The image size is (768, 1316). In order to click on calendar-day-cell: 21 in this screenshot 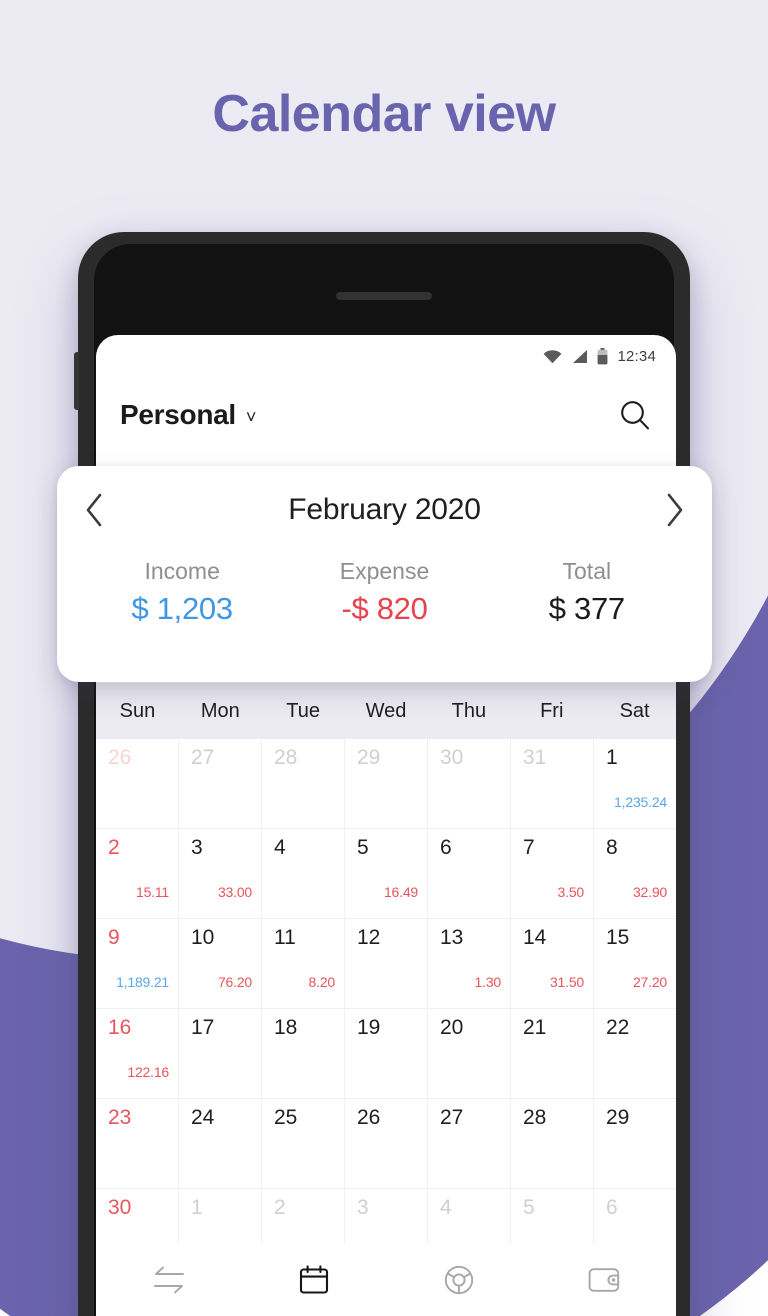, I will do `click(552, 1053)`.